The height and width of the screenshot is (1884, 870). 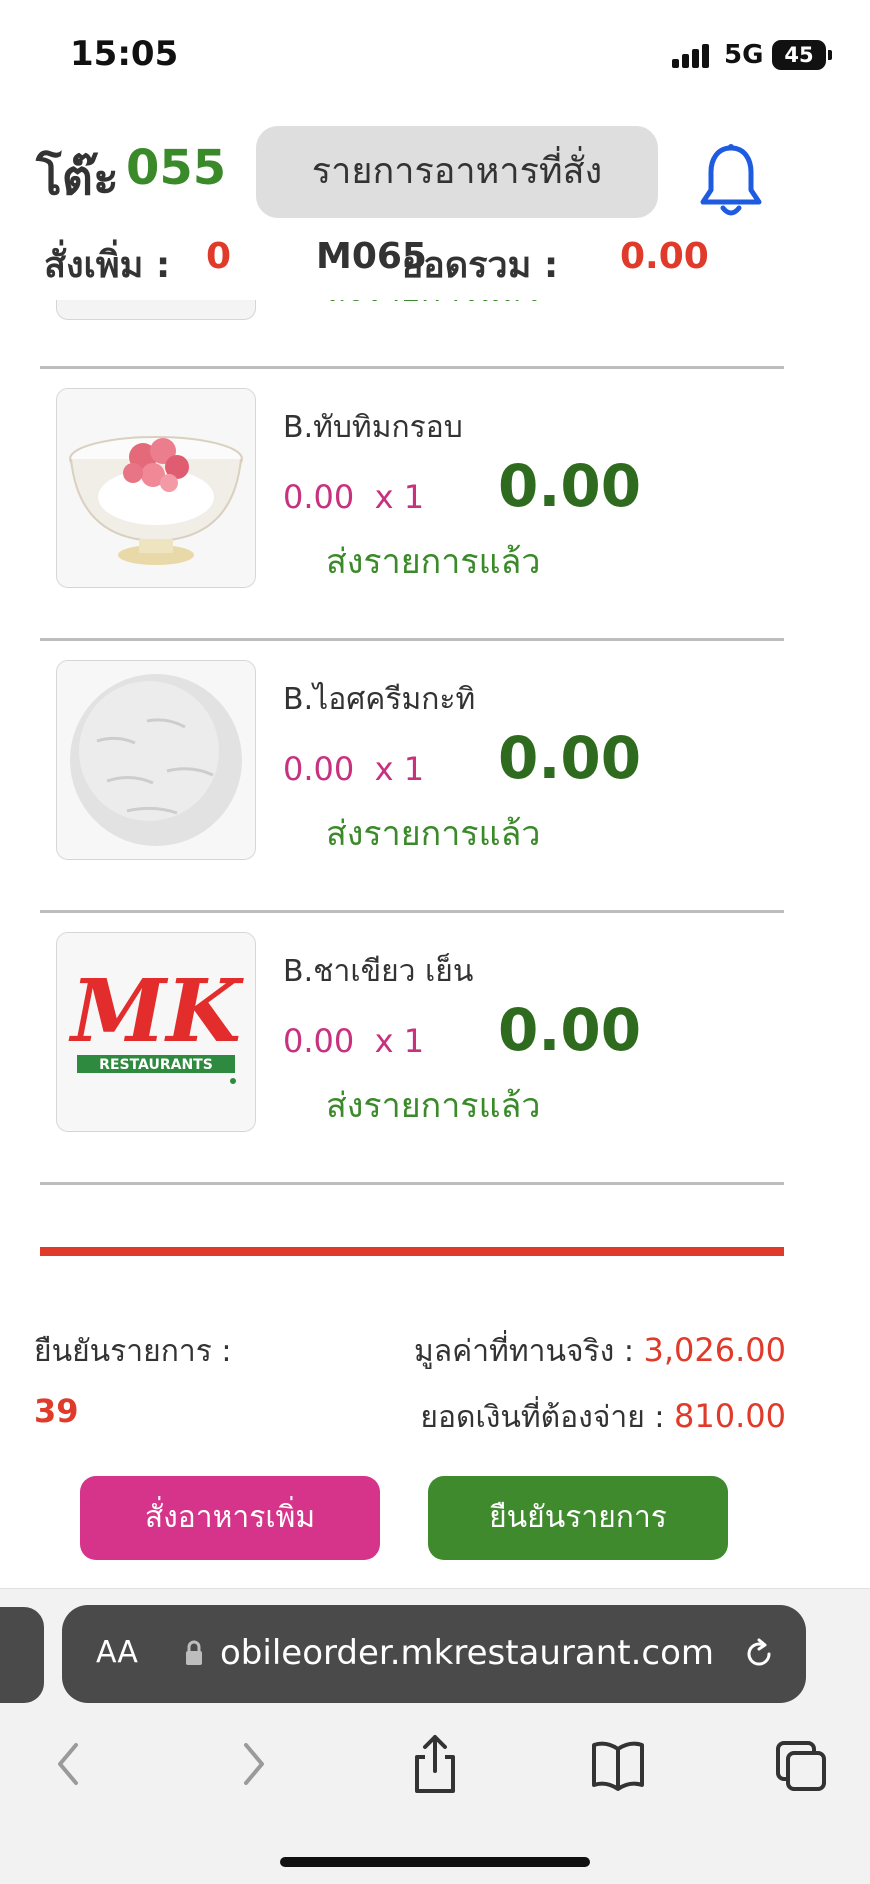 I want to click on signal-icon, so click(x=694, y=55).